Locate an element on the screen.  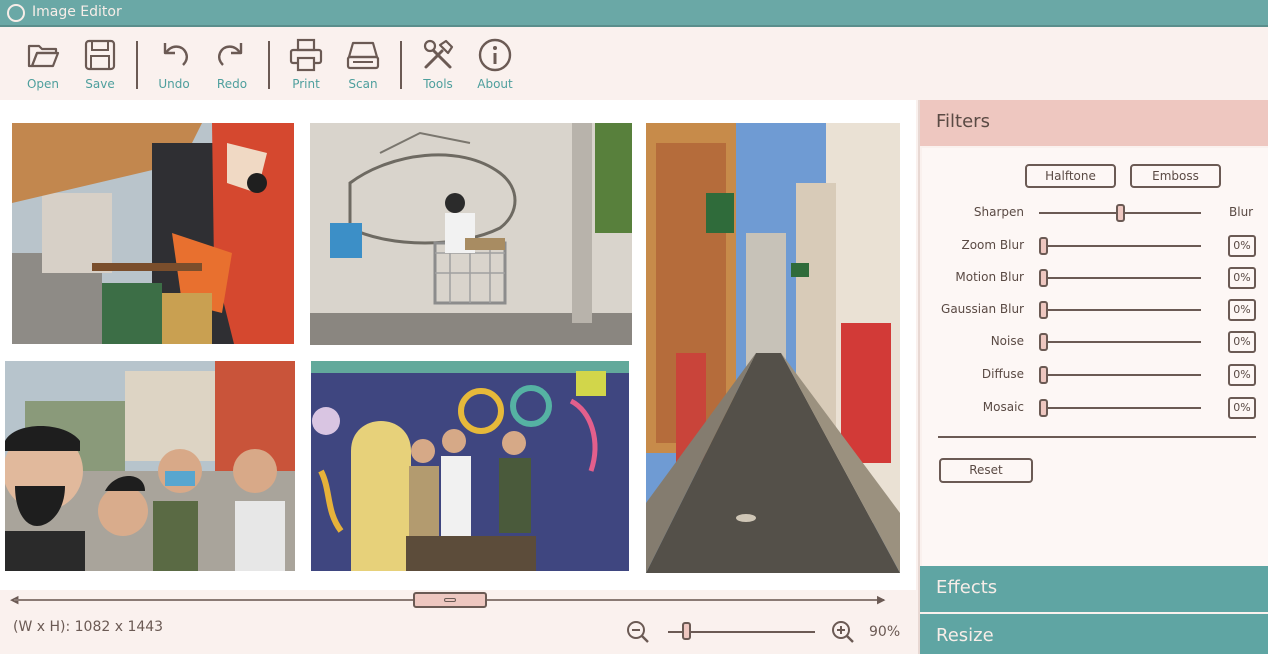
redo-label: Redo is located at coordinates (232, 84).